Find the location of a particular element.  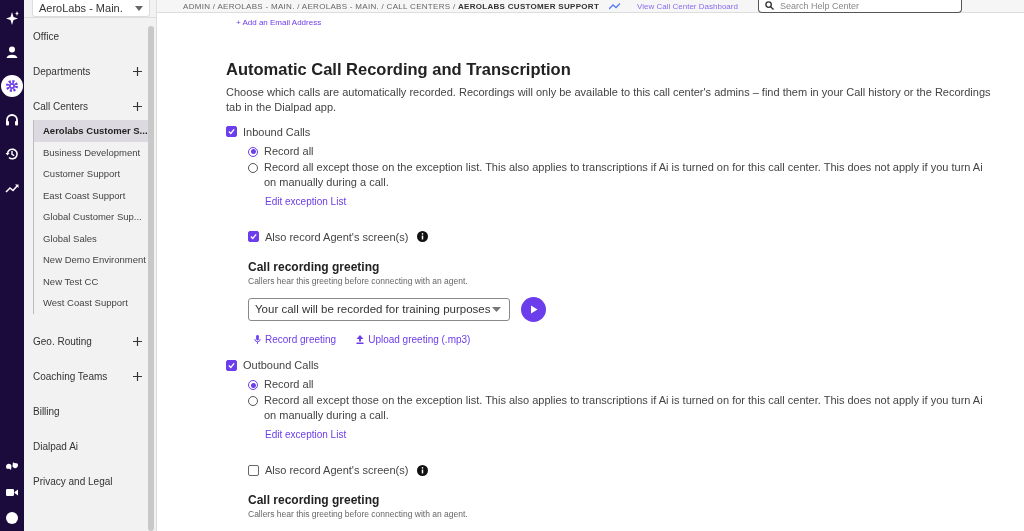

sidebar-section: Call Centers is located at coordinates (61, 106).